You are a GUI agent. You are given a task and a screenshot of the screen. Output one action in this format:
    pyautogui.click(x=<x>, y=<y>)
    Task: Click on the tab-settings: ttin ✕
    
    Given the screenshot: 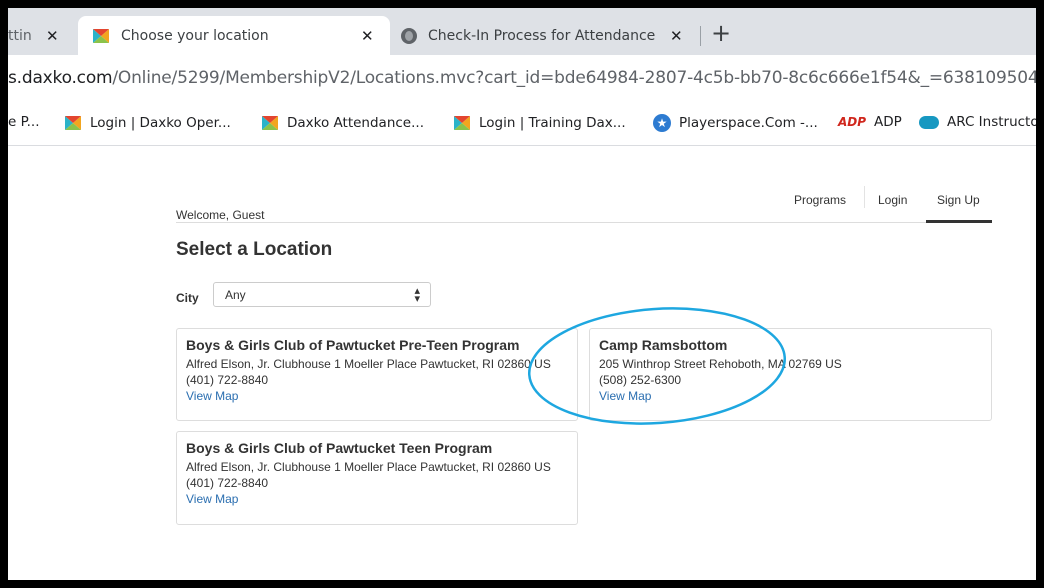 What is the action you would take?
    pyautogui.click(x=41, y=35)
    